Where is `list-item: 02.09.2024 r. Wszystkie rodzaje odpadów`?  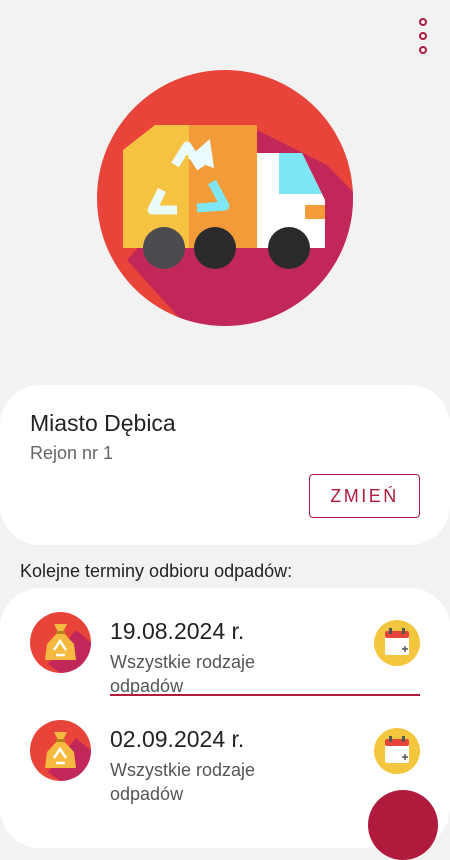
list-item: 02.09.2024 r. Wszystkie rodzaje odpadów is located at coordinates (225, 750).